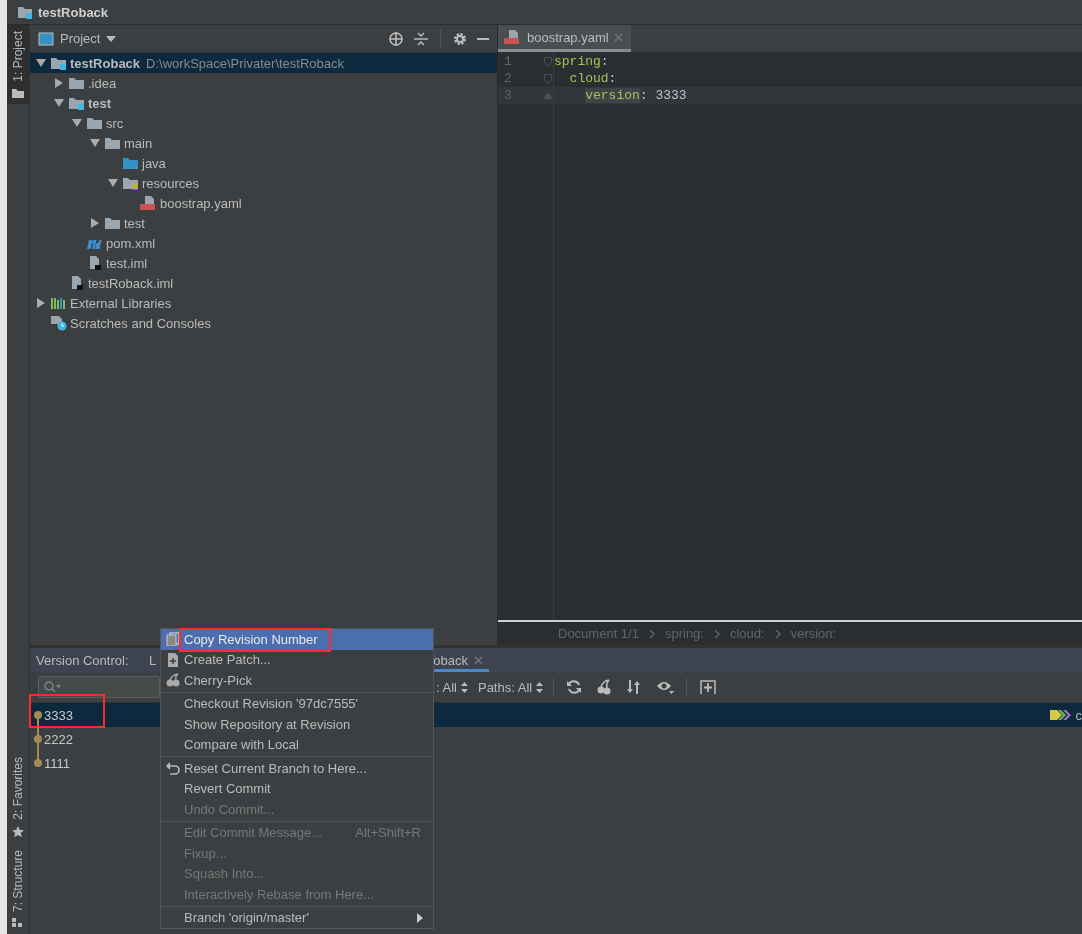  Describe the element at coordinates (263, 83) in the screenshot. I see `tree-item: .idea` at that location.